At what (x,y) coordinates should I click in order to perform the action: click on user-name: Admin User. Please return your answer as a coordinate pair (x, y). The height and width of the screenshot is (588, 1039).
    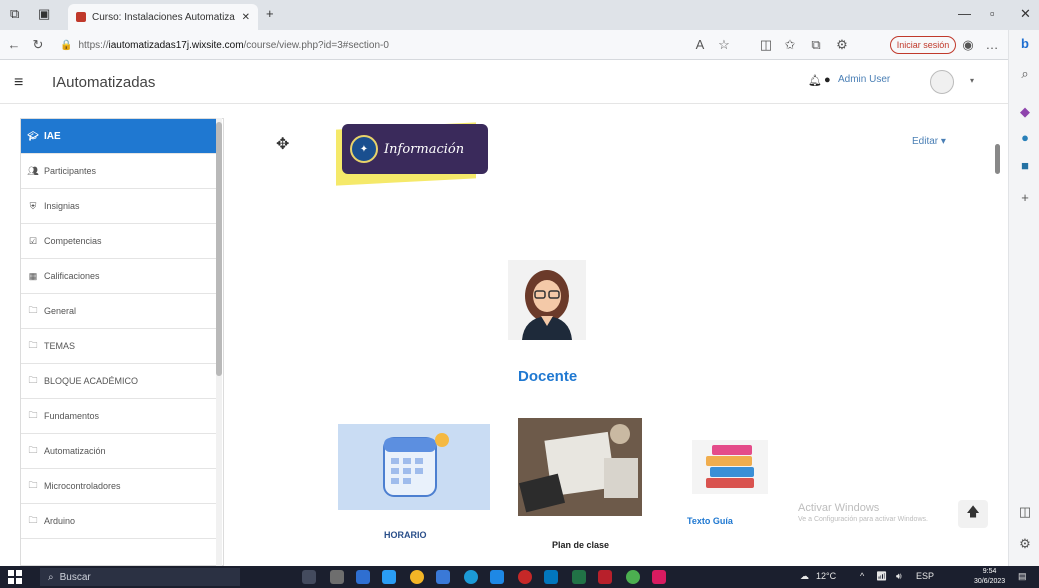
    Looking at the image, I should click on (864, 79).